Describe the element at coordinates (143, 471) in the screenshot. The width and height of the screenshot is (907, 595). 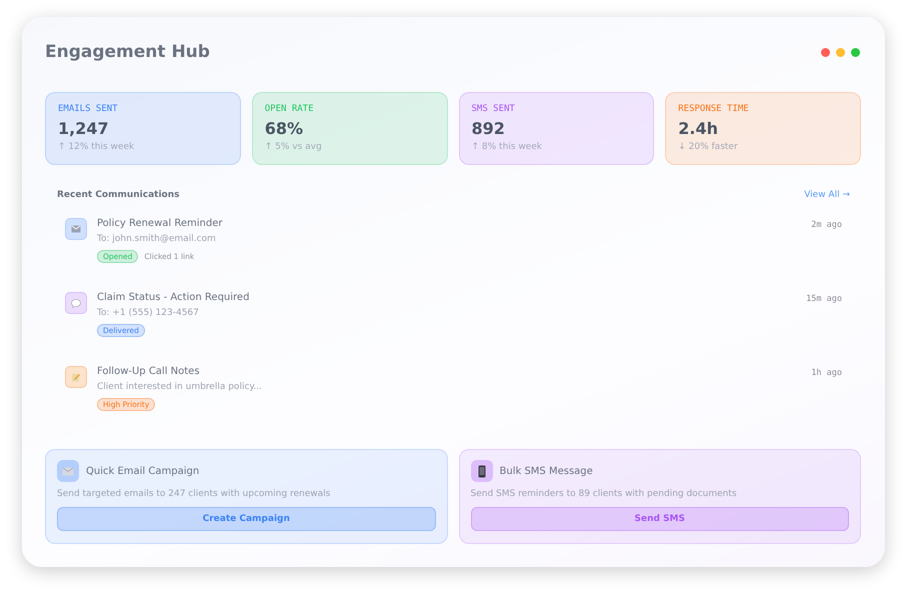
I see `action-title: Quick Email Campaign` at that location.